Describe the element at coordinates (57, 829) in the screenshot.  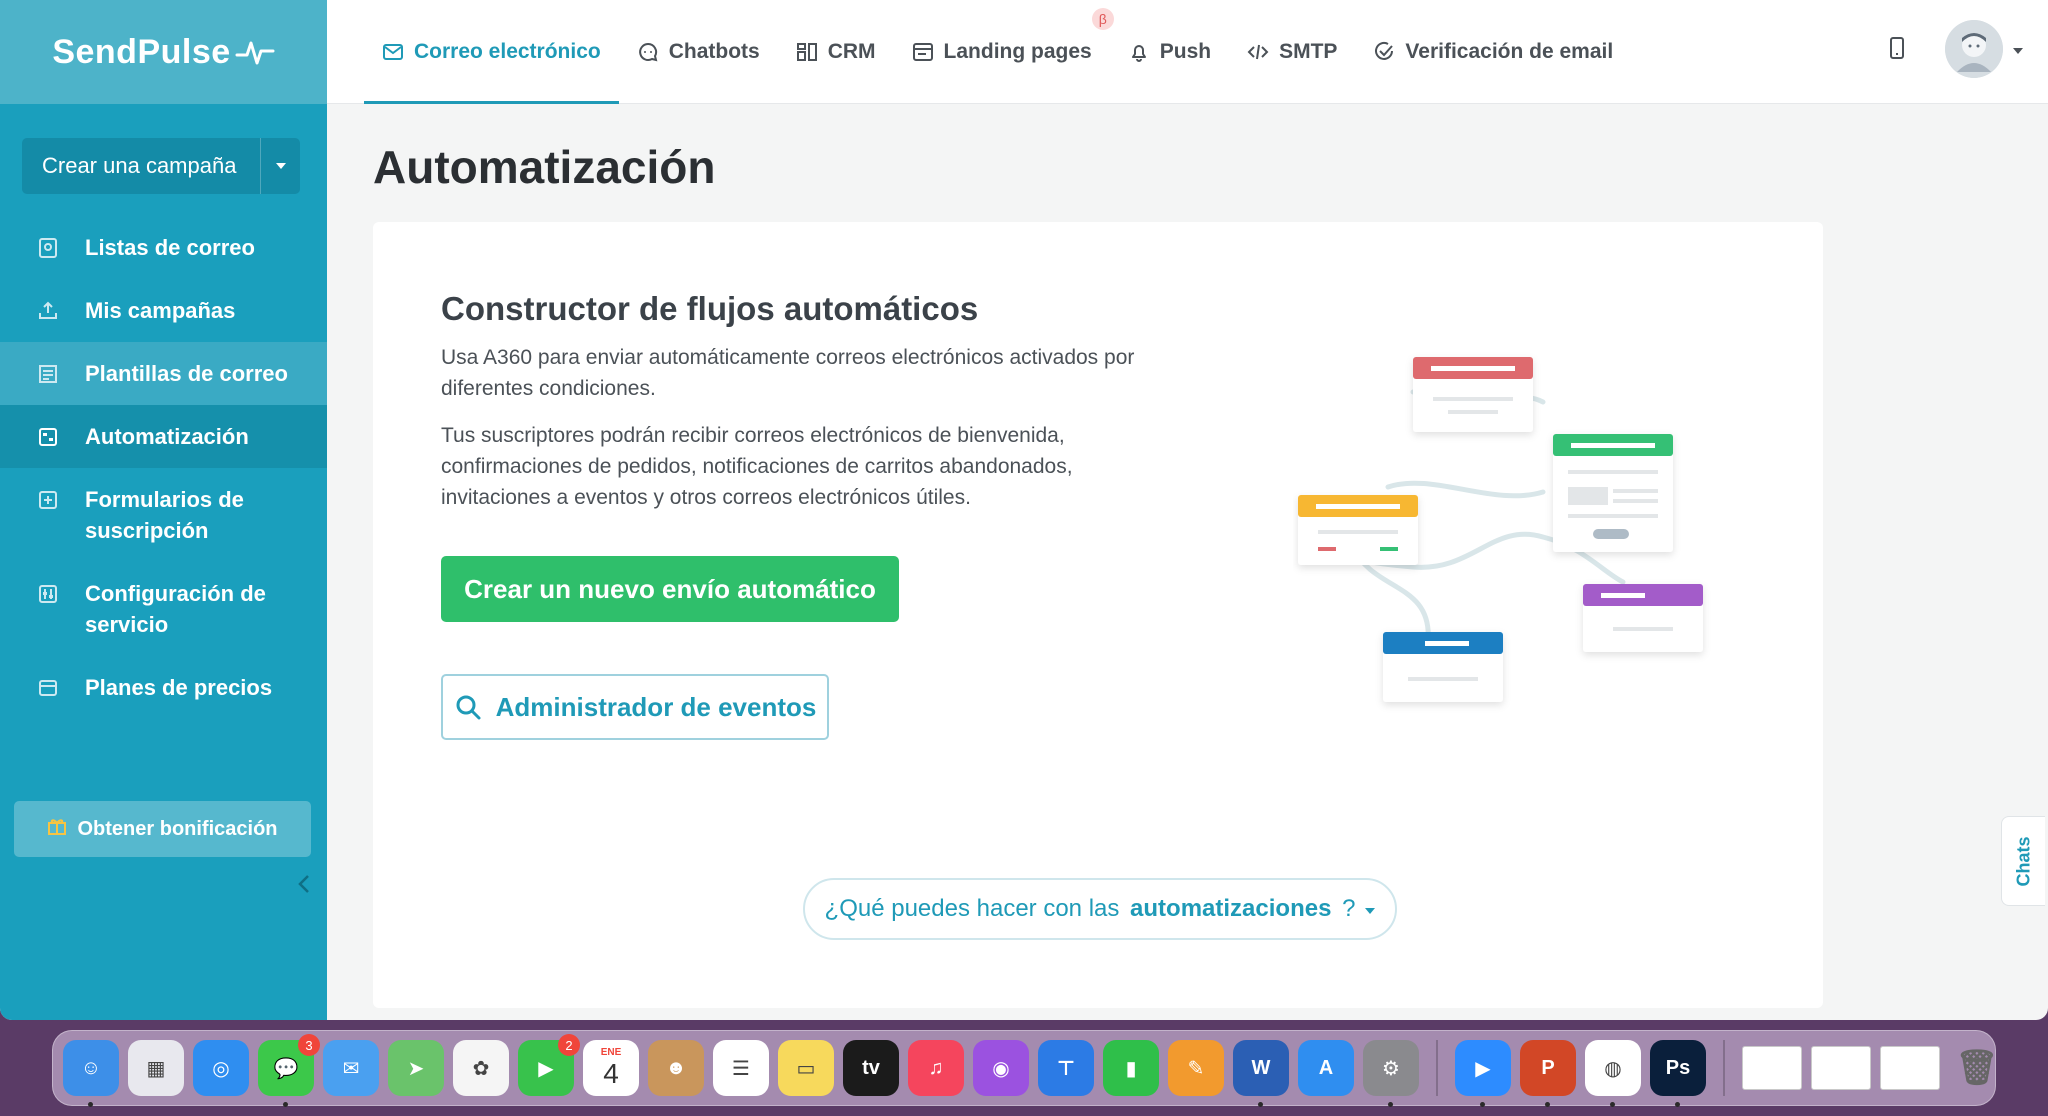
I see `gift-icon` at that location.